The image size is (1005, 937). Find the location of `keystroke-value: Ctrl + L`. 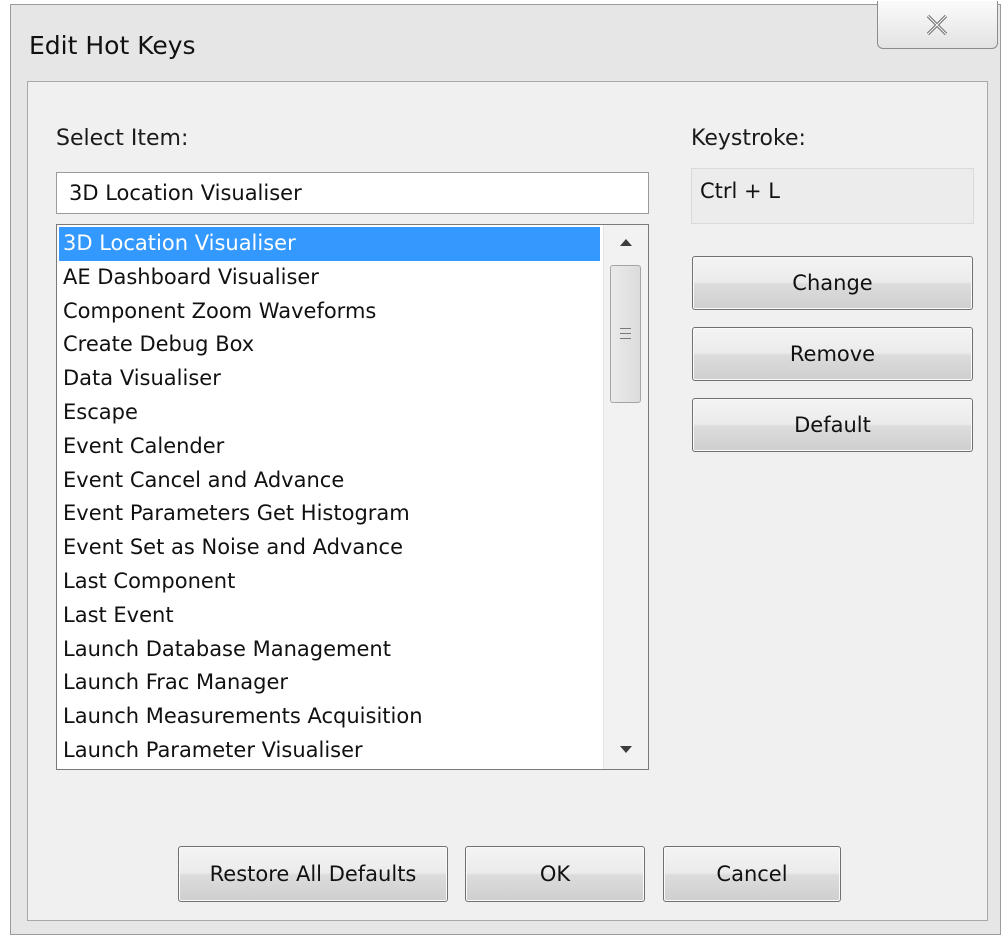

keystroke-value: Ctrl + L is located at coordinates (740, 191).